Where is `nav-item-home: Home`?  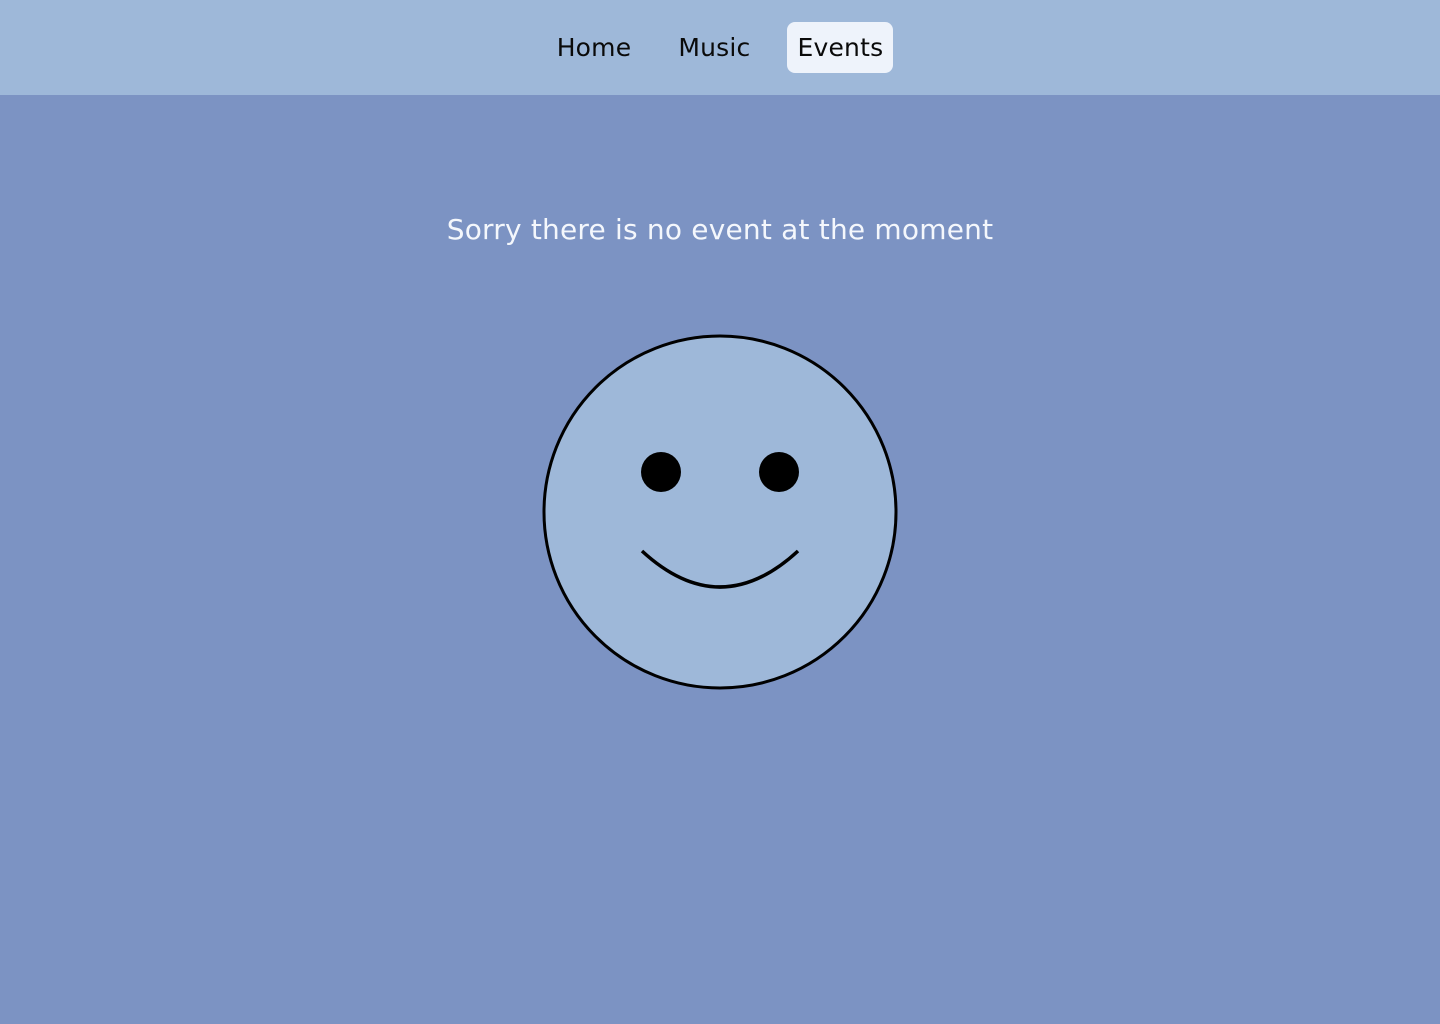
nav-item-home: Home is located at coordinates (594, 47).